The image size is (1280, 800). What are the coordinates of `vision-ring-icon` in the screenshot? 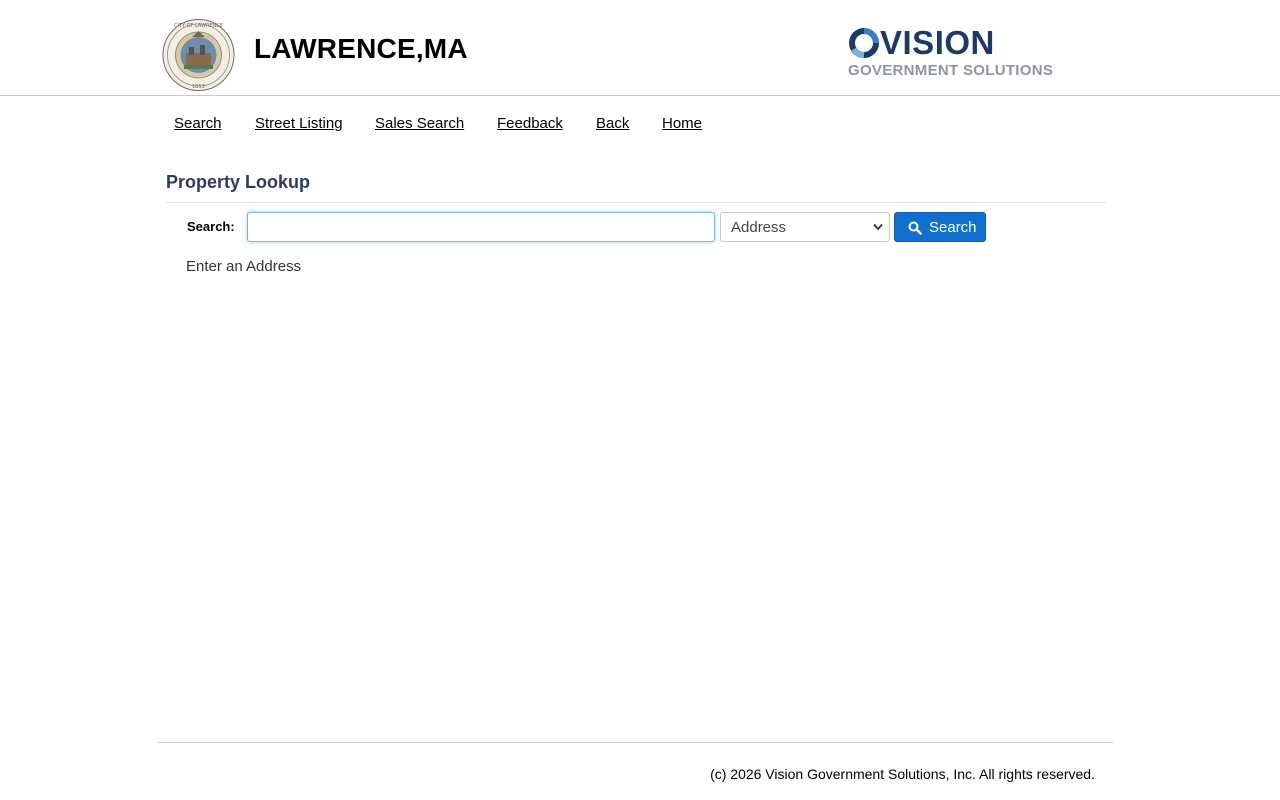 It's located at (864, 43).